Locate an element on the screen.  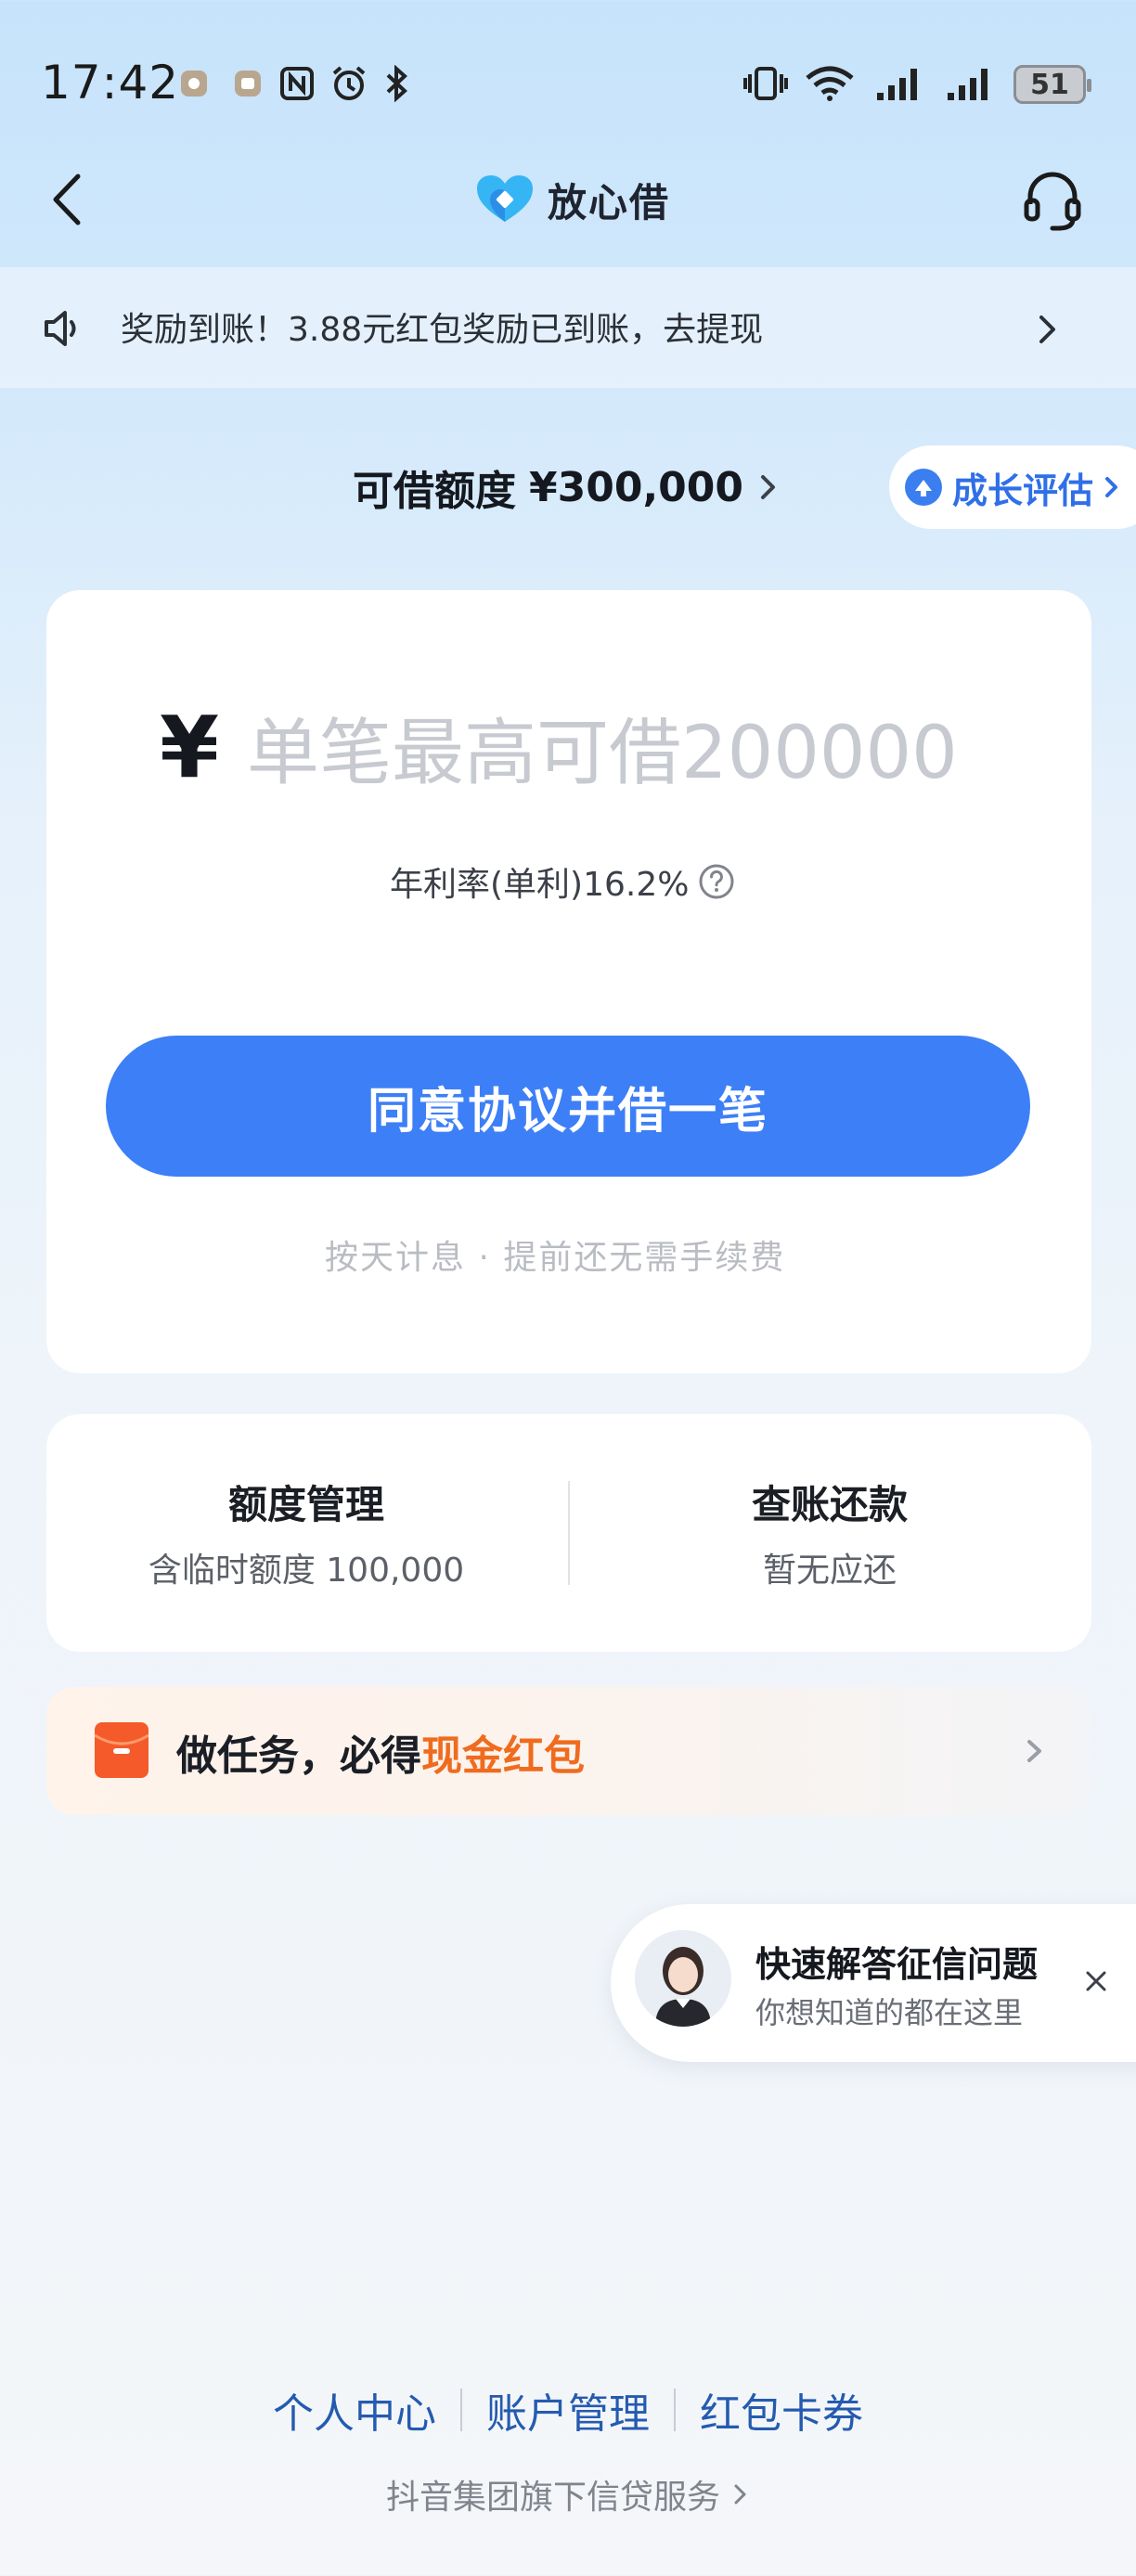
headset-icon is located at coordinates (1052, 201).